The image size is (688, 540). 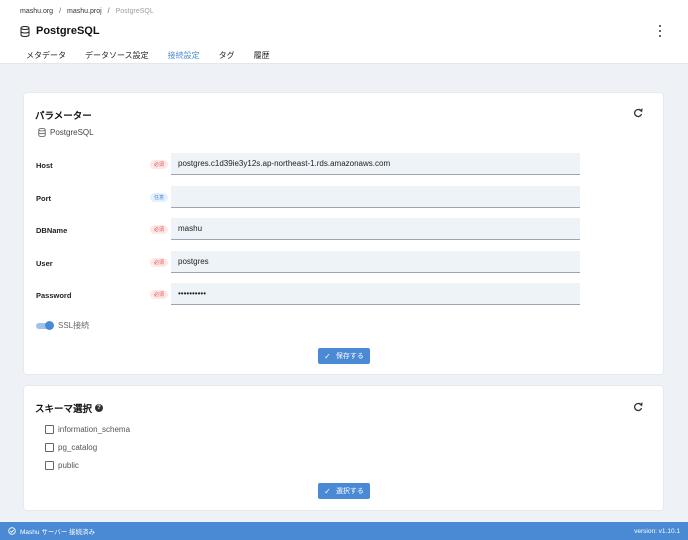 I want to click on schema-option-label: information_schema, so click(x=94, y=429).